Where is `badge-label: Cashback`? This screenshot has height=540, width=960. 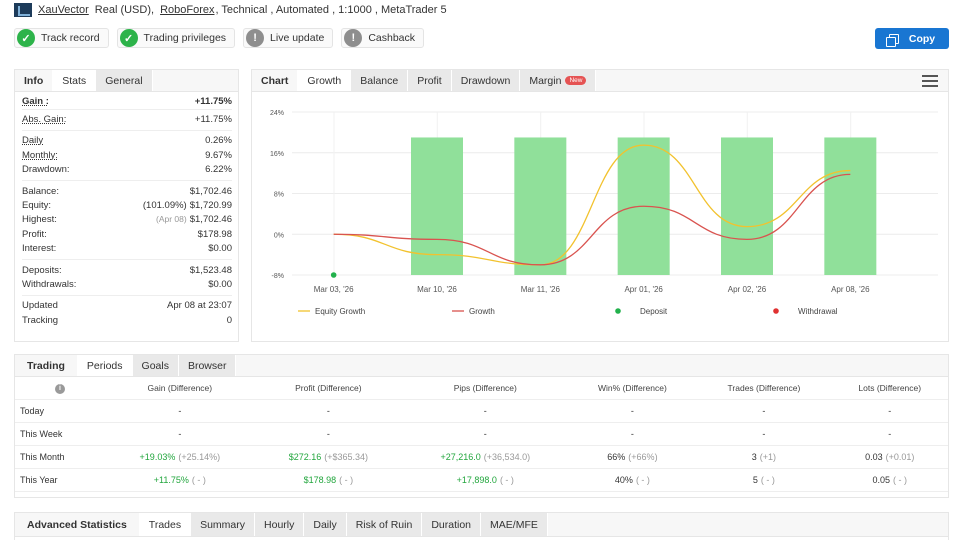
badge-label: Cashback is located at coordinates (392, 38).